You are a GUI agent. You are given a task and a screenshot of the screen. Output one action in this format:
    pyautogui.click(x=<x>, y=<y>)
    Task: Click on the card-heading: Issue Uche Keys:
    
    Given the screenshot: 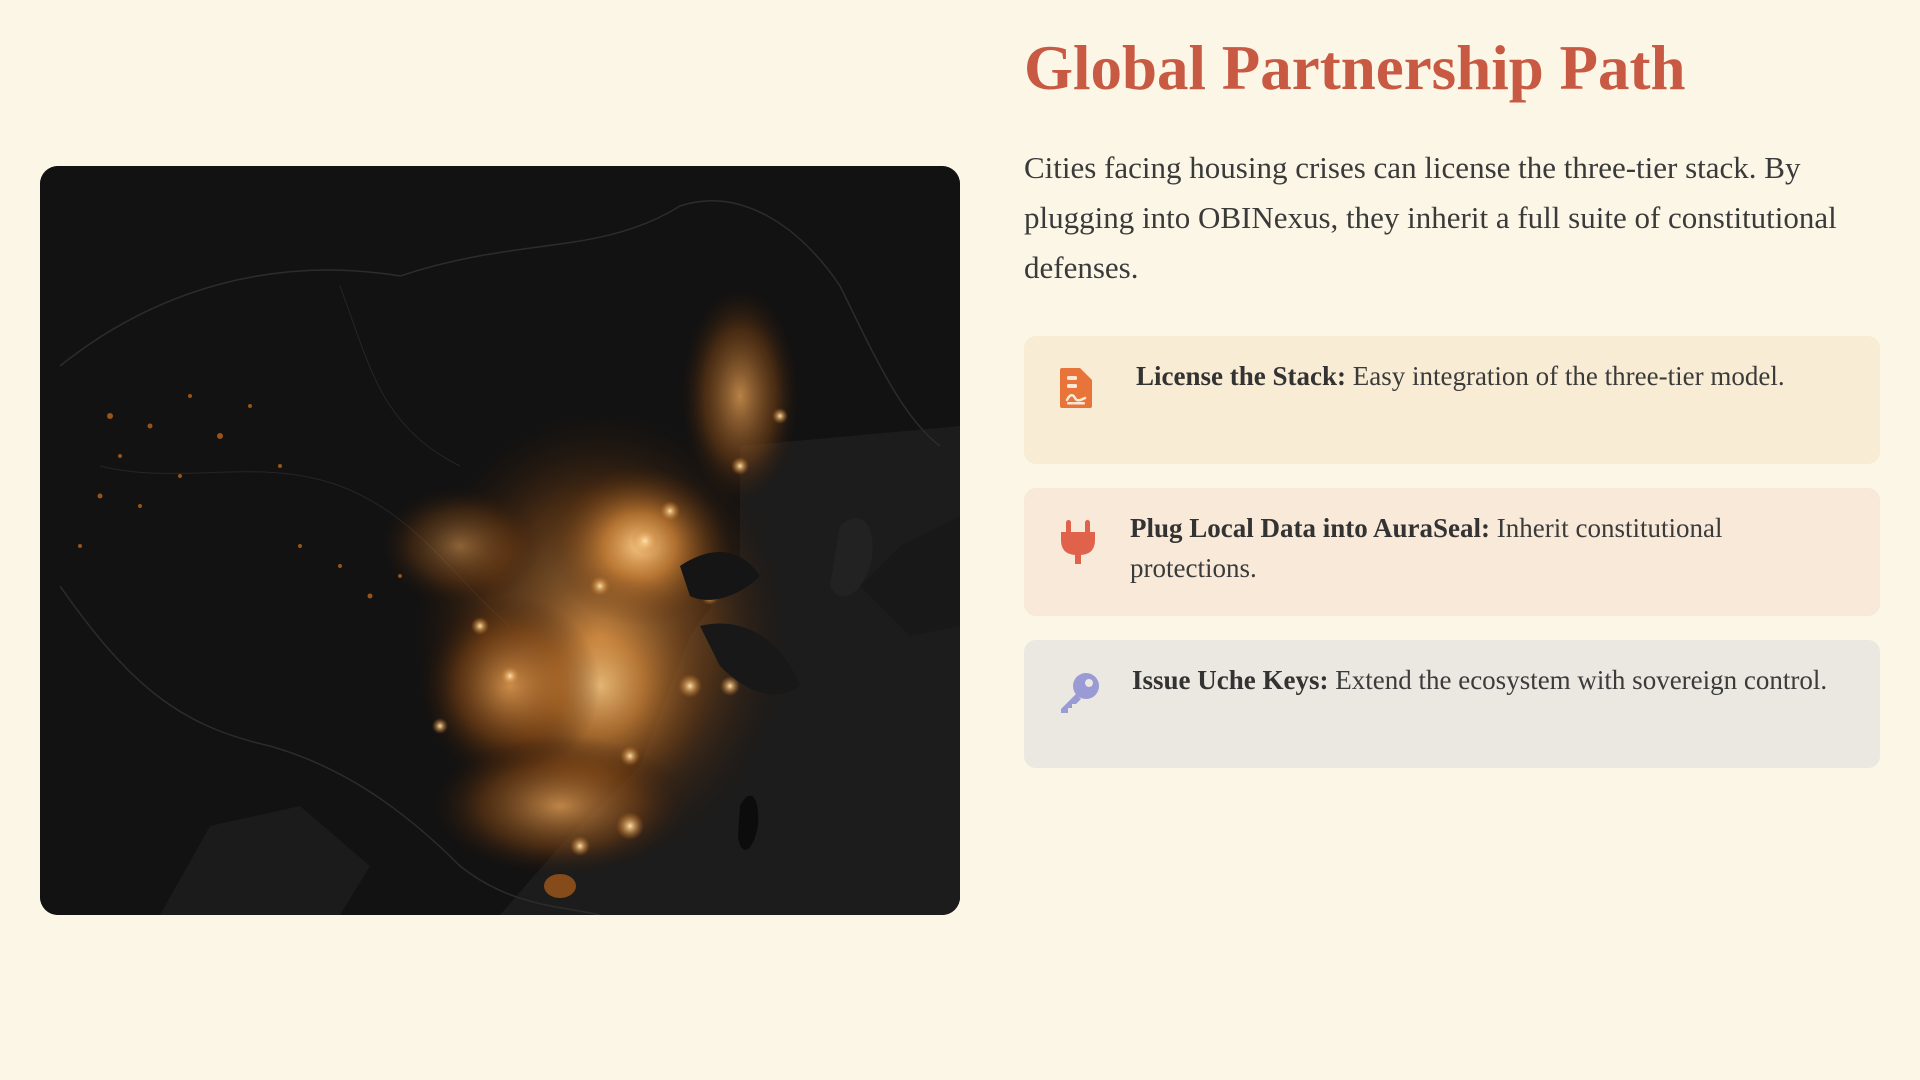 What is the action you would take?
    pyautogui.click(x=1230, y=680)
    